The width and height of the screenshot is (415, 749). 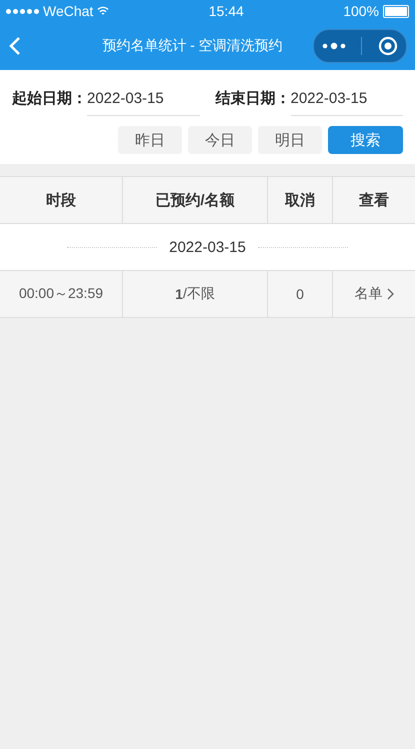 What do you see at coordinates (22, 11) in the screenshot?
I see `signal-icon` at bounding box center [22, 11].